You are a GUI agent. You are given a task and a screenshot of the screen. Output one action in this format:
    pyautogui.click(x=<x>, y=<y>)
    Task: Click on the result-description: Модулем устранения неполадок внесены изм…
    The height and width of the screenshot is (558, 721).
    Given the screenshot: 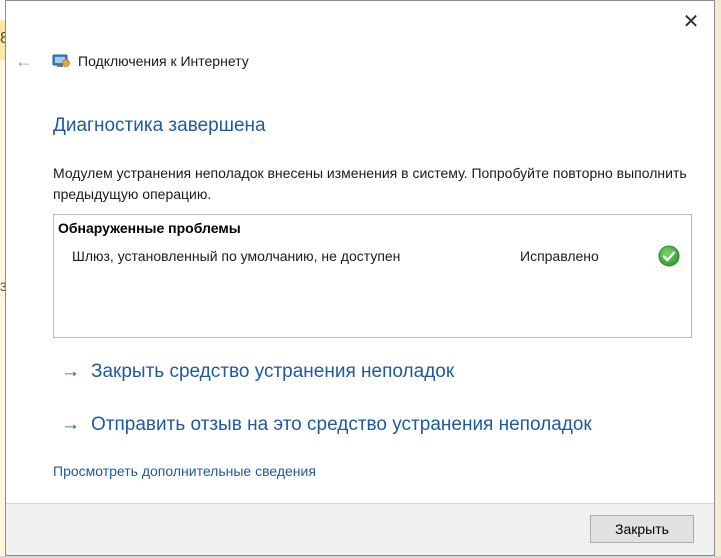 What is the action you would take?
    pyautogui.click(x=370, y=183)
    